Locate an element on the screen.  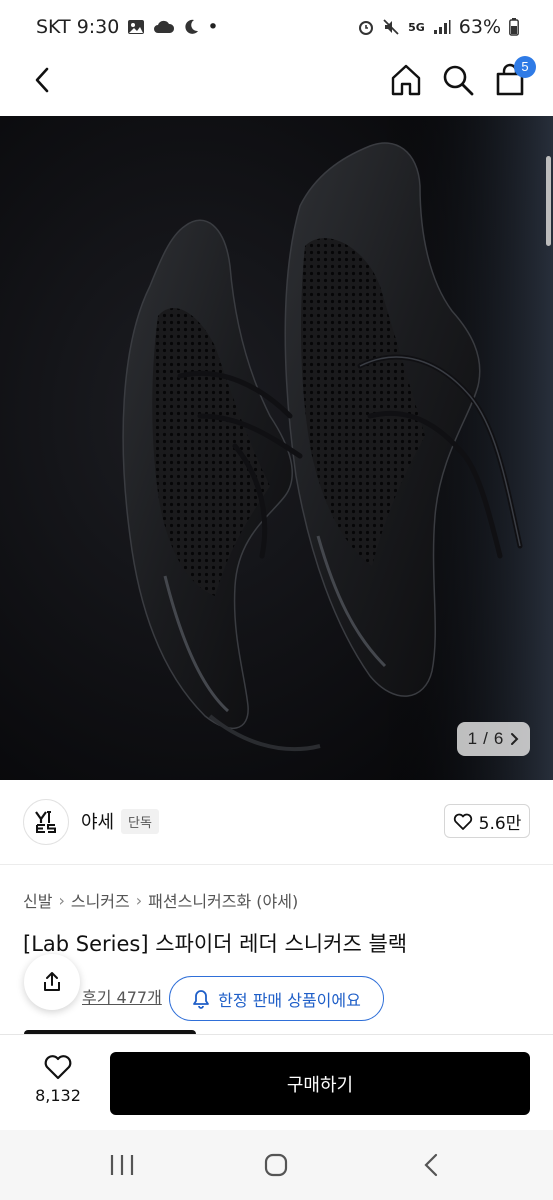
brand-row: 야세 단독 5.6만 is located at coordinates (276, 822).